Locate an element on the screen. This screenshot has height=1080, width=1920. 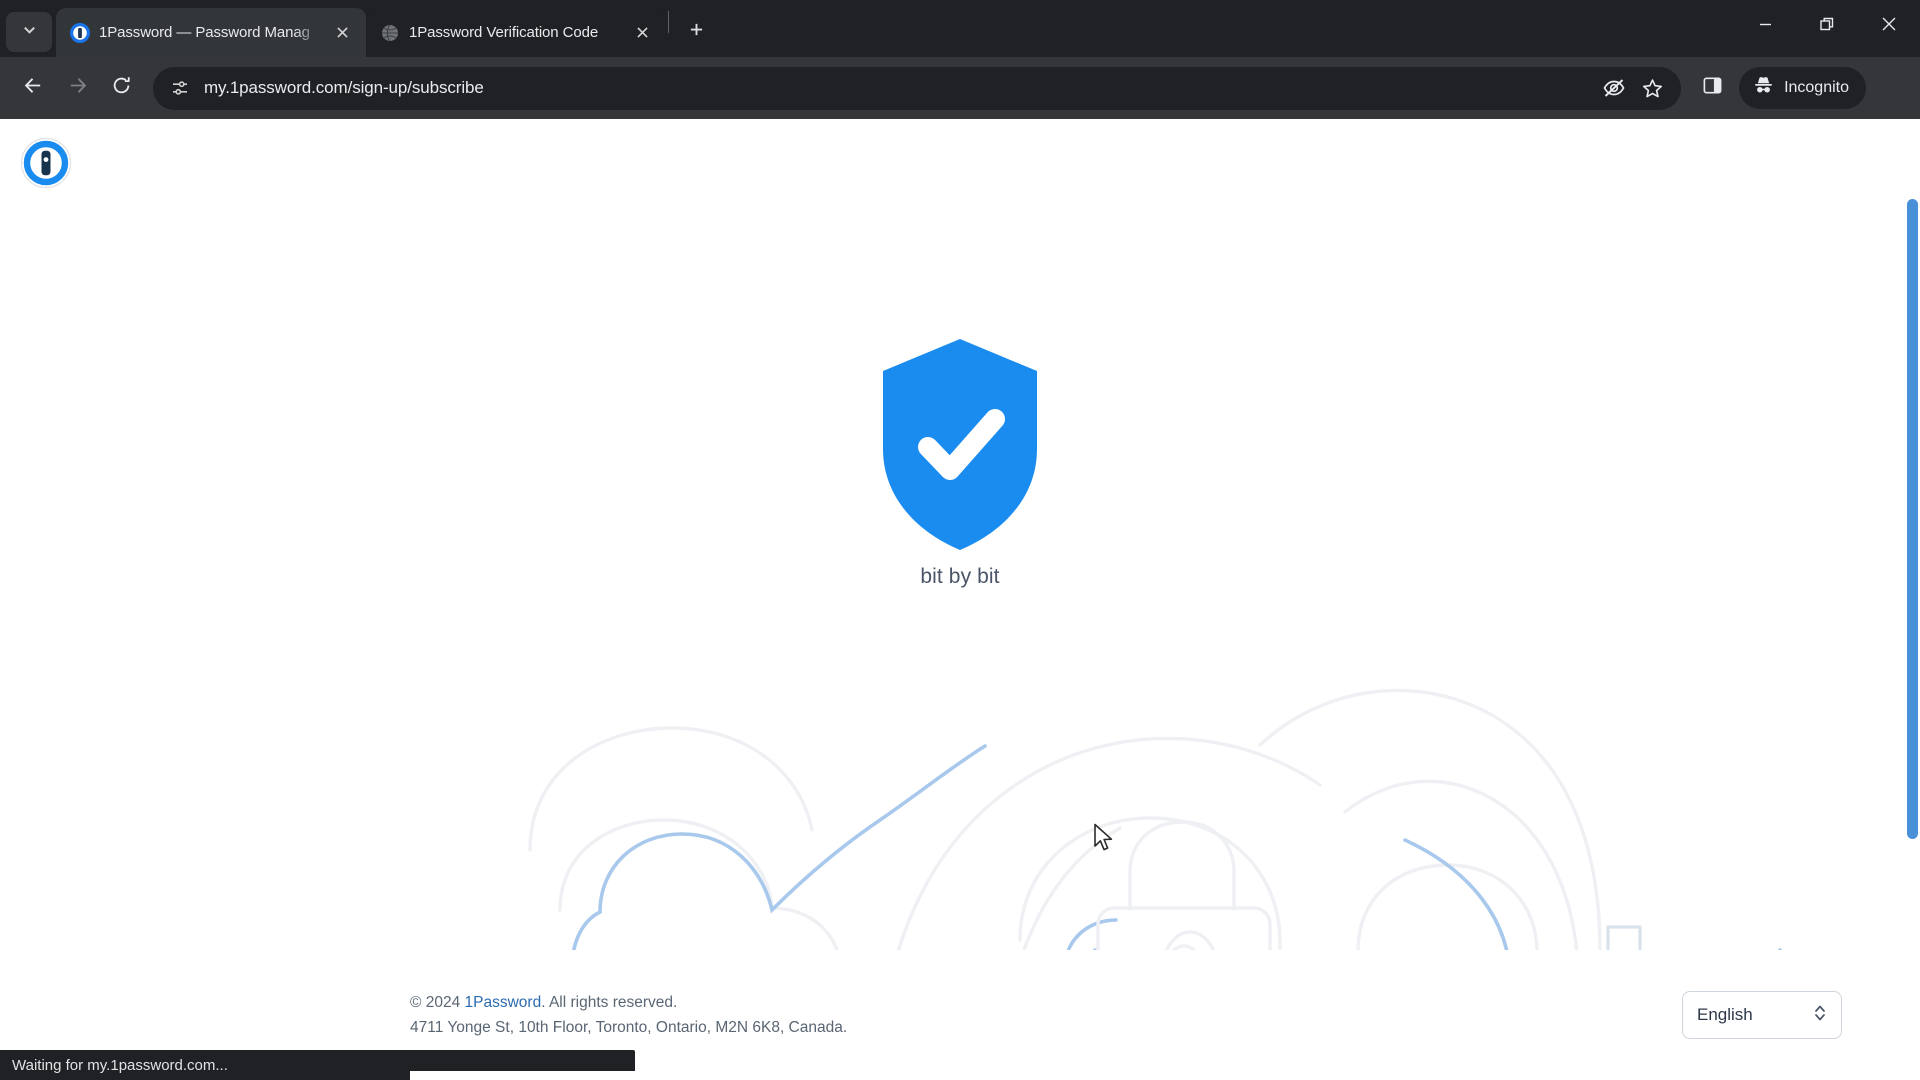
copyright-prefix: © 2024 is located at coordinates (437, 1002).